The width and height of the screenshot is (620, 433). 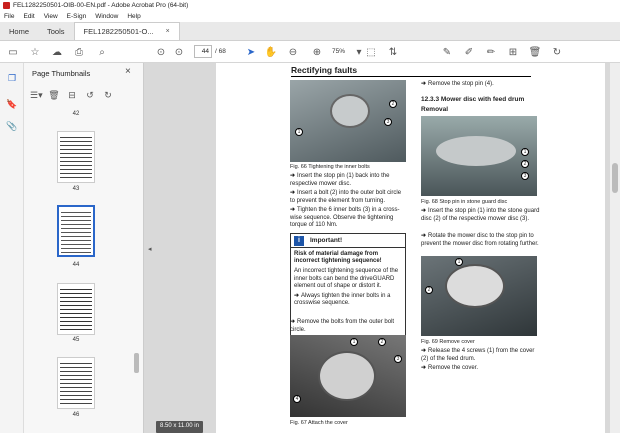 I want to click on figure-66: 1 2 3, so click(x=348, y=121).